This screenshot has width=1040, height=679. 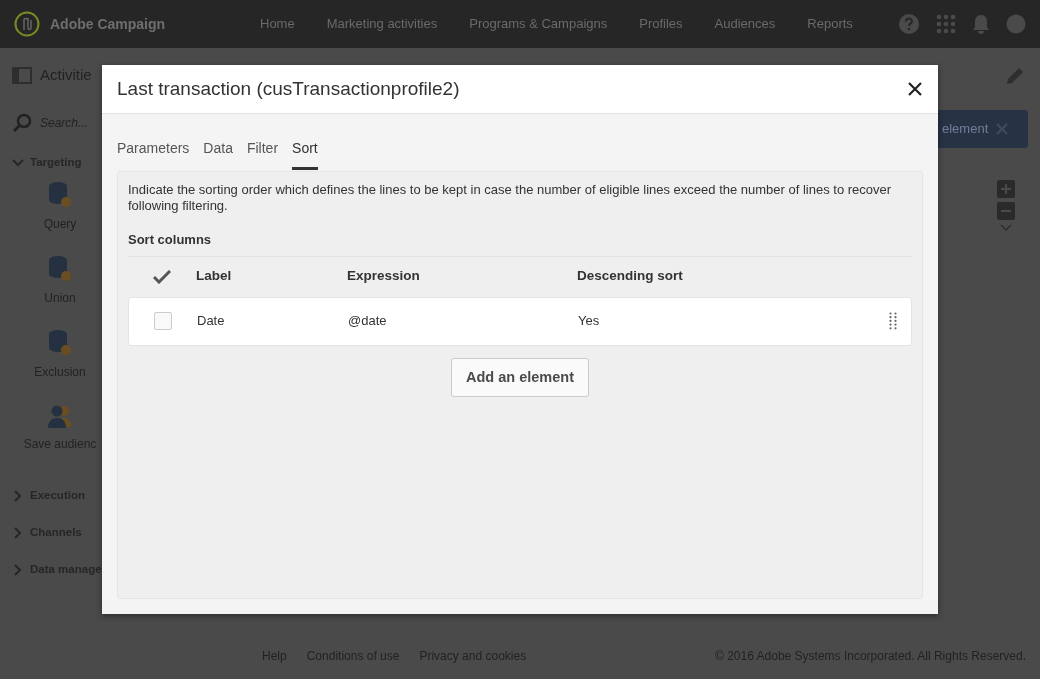 I want to click on close-button, so click(x=915, y=89).